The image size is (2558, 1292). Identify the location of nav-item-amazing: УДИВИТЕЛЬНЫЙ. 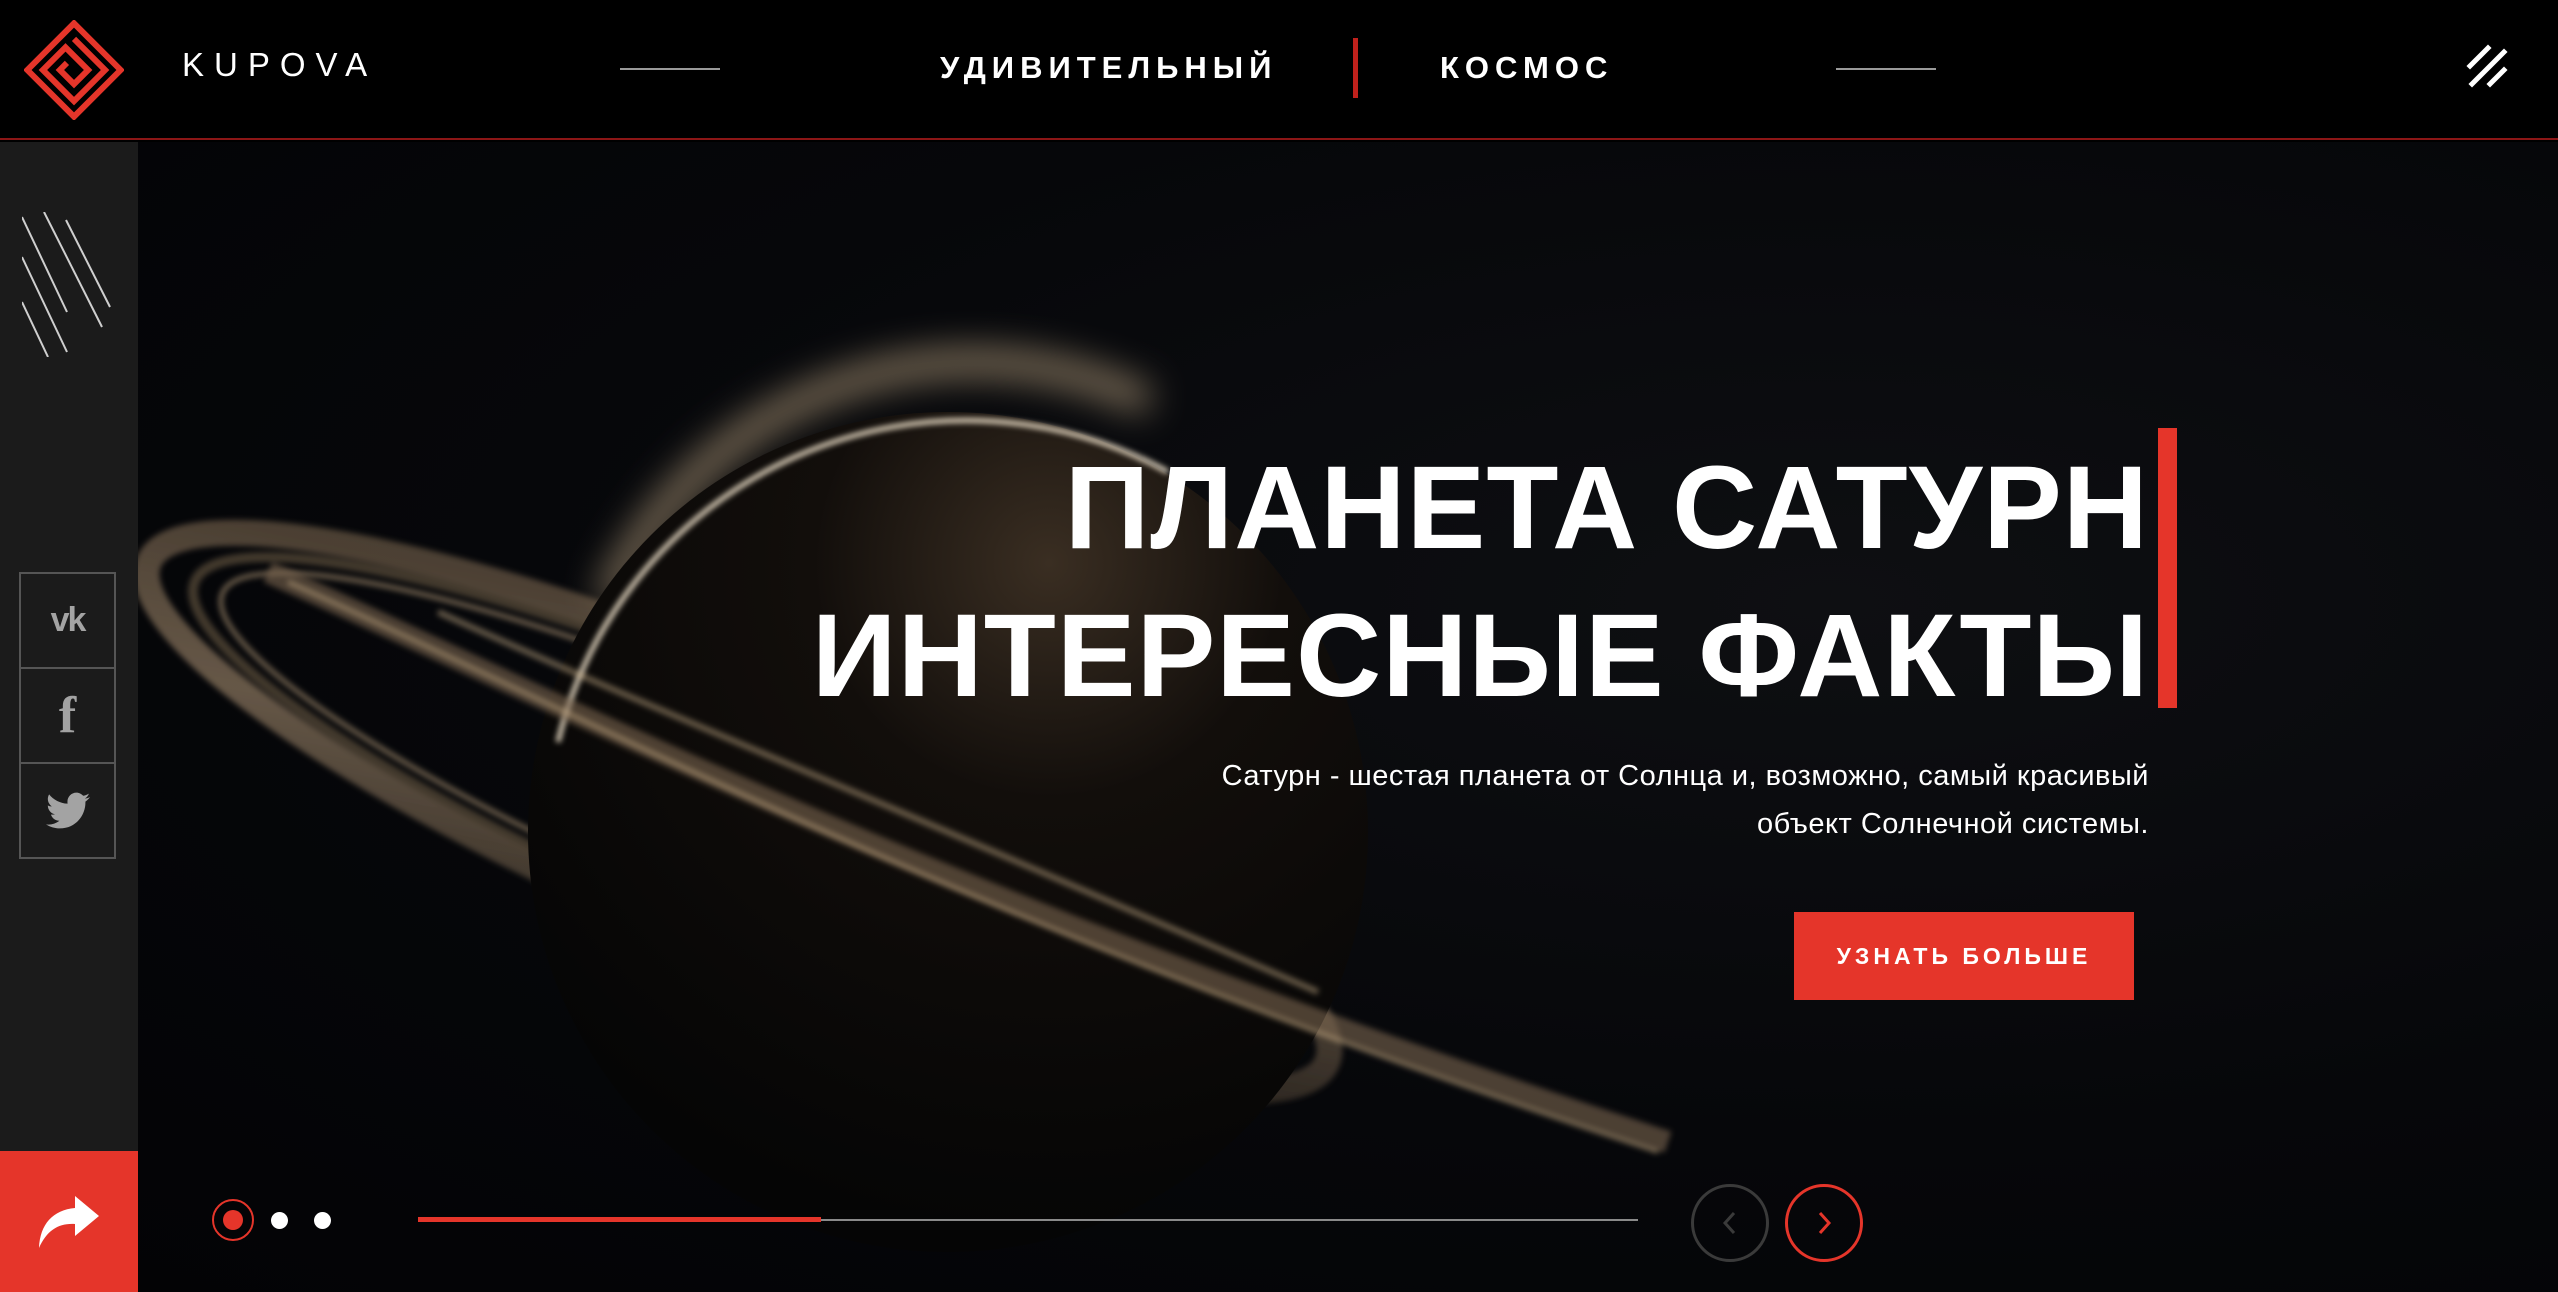
(1108, 68).